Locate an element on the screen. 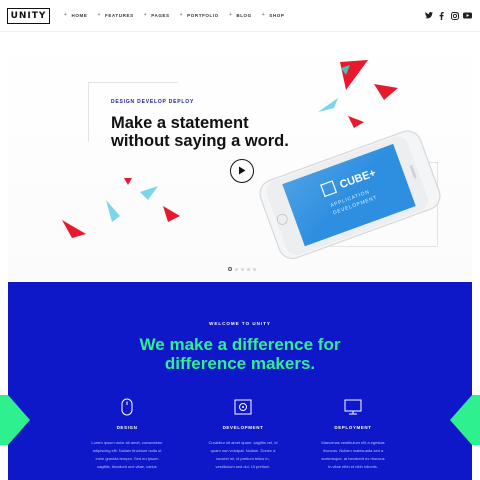 Image resolution: width=480 pixels, height=480 pixels. nav-item-shop: + SHOP is located at coordinates (273, 15).